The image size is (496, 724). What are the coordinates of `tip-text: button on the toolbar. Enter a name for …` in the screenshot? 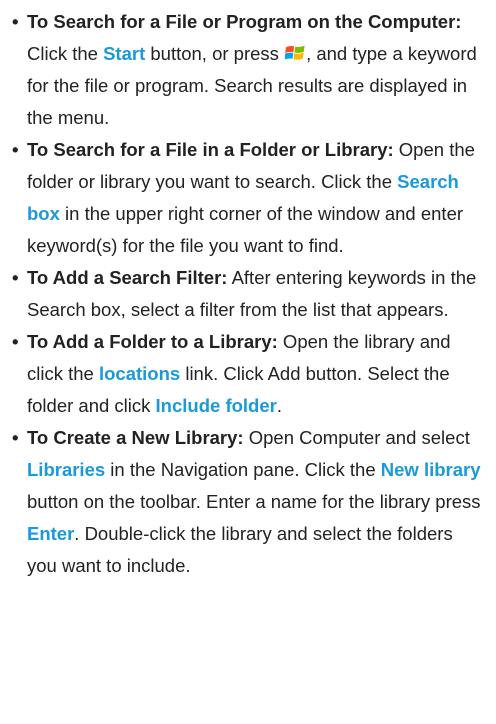 It's located at (254, 501).